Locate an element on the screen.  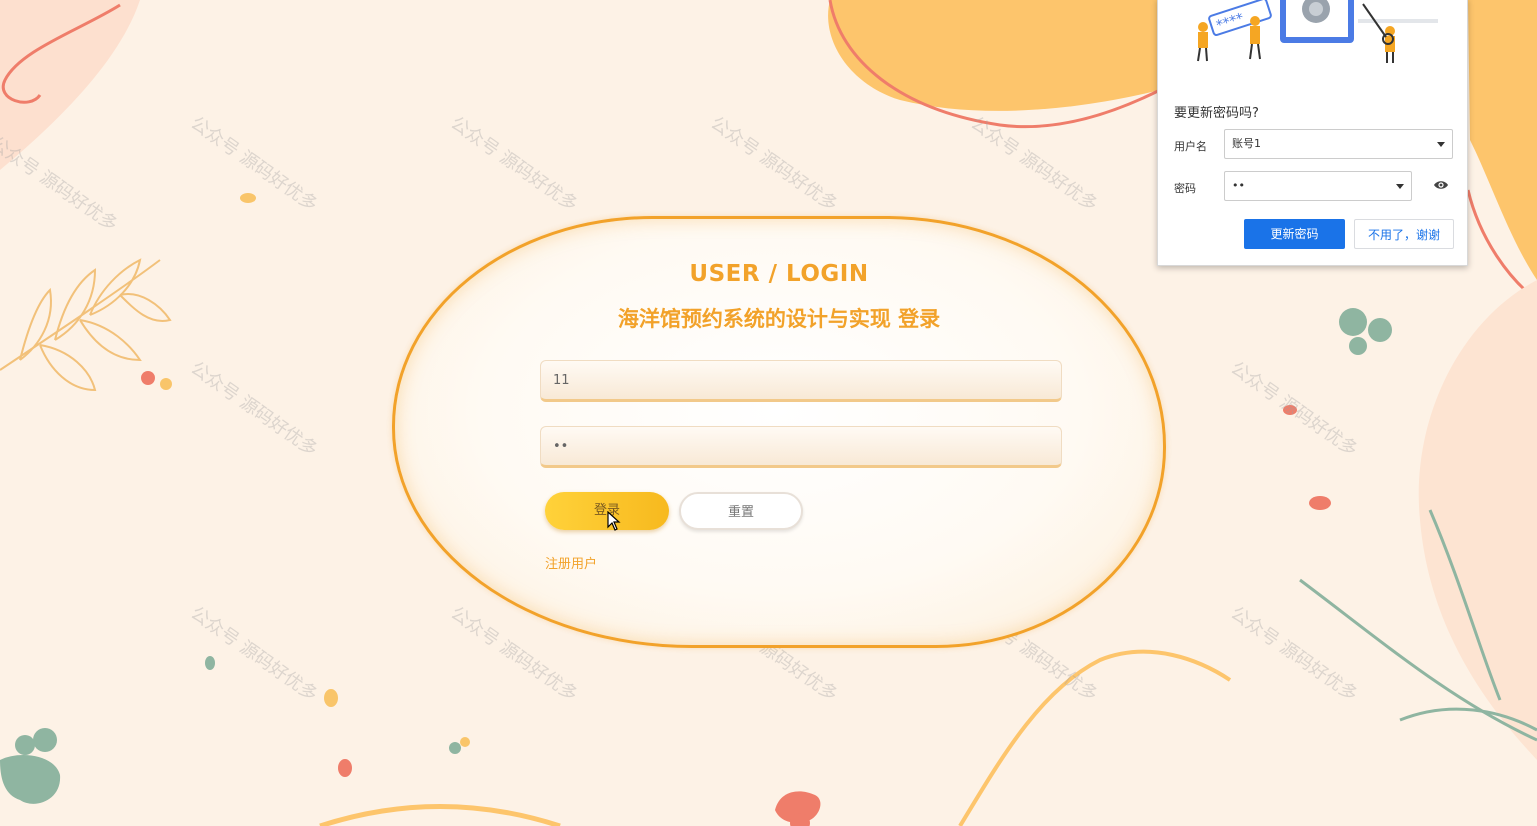
mouse-cursor-icon is located at coordinates (614, 521).